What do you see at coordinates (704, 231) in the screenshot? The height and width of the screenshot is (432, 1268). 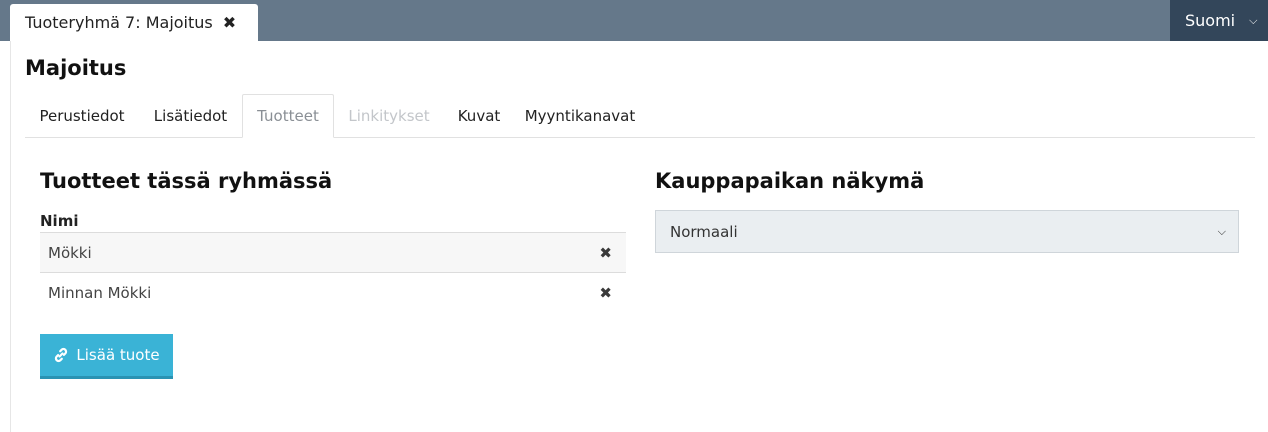 I see `select-value: Normaali` at bounding box center [704, 231].